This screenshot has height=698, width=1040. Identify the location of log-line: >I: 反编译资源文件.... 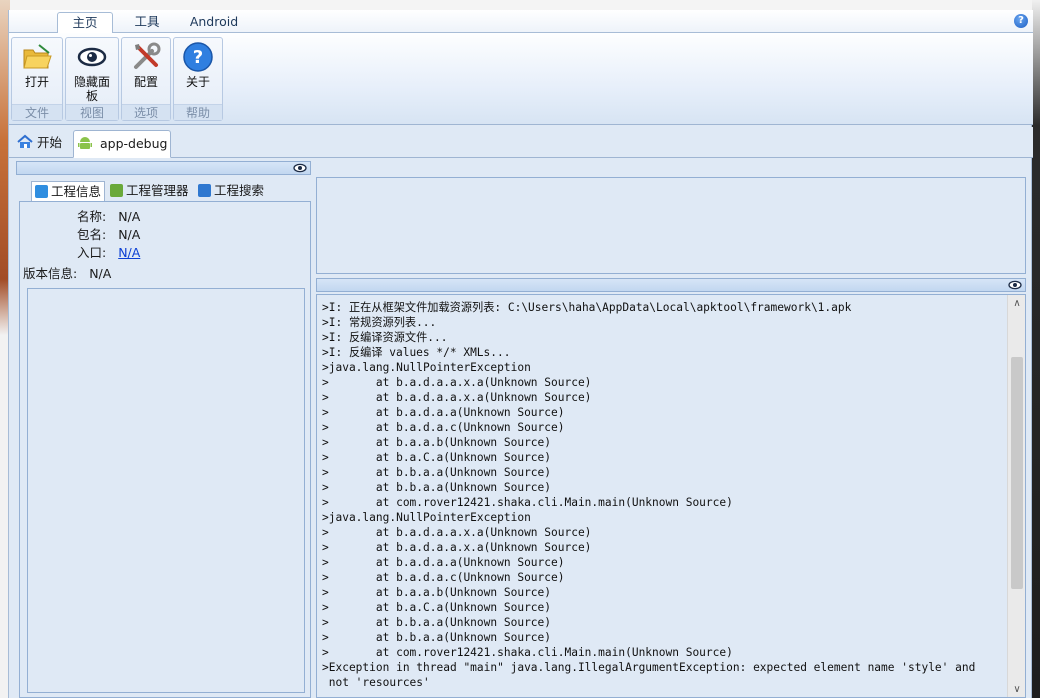
(385, 337).